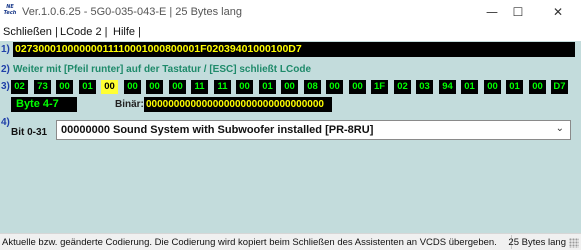 Image resolution: width=581 pixels, height=250 pixels. Describe the element at coordinates (30, 32) in the screenshot. I see `menu-schliessen: Schließen |` at that location.